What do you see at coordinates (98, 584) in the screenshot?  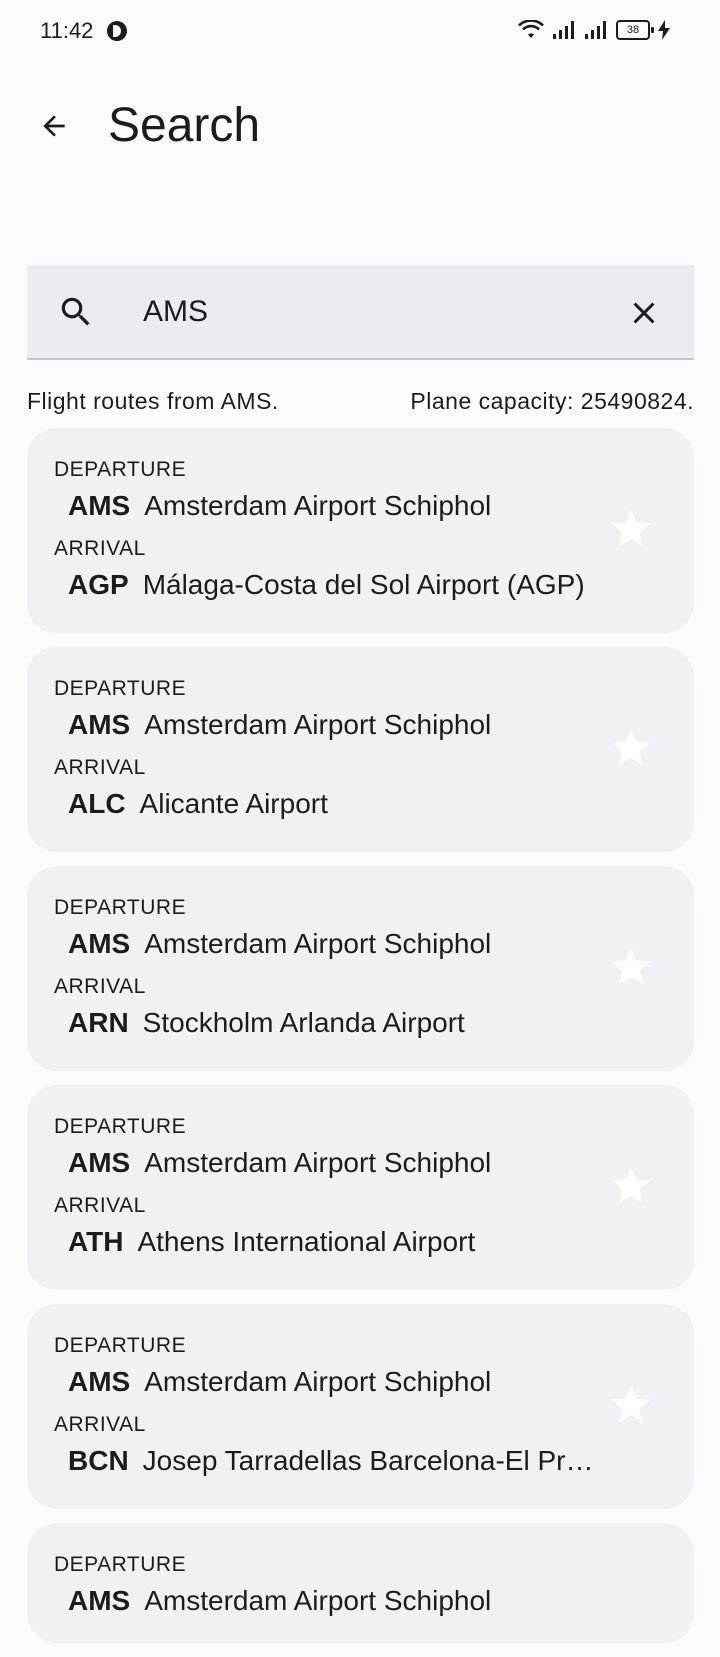 I see `arrival-code: AGP` at bounding box center [98, 584].